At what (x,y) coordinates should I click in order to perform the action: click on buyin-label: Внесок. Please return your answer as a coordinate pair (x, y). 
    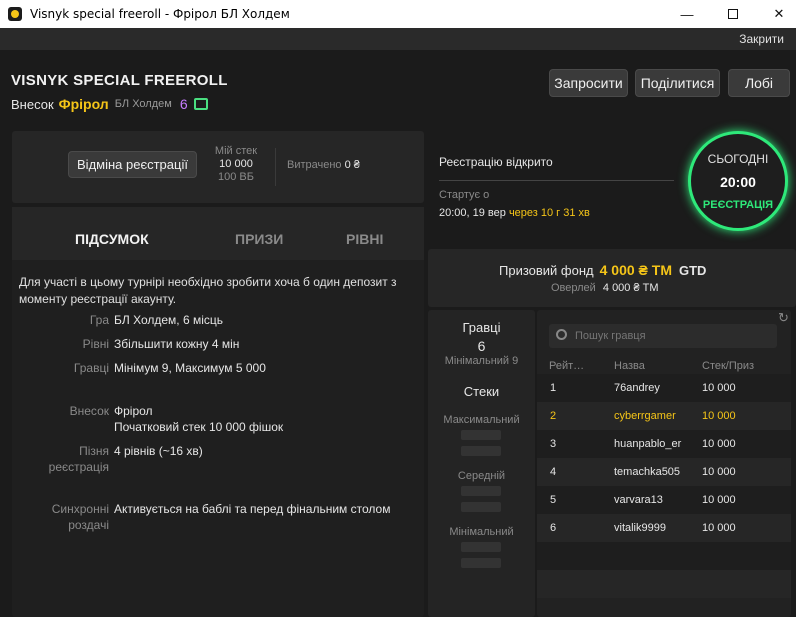
    Looking at the image, I should click on (32, 104).